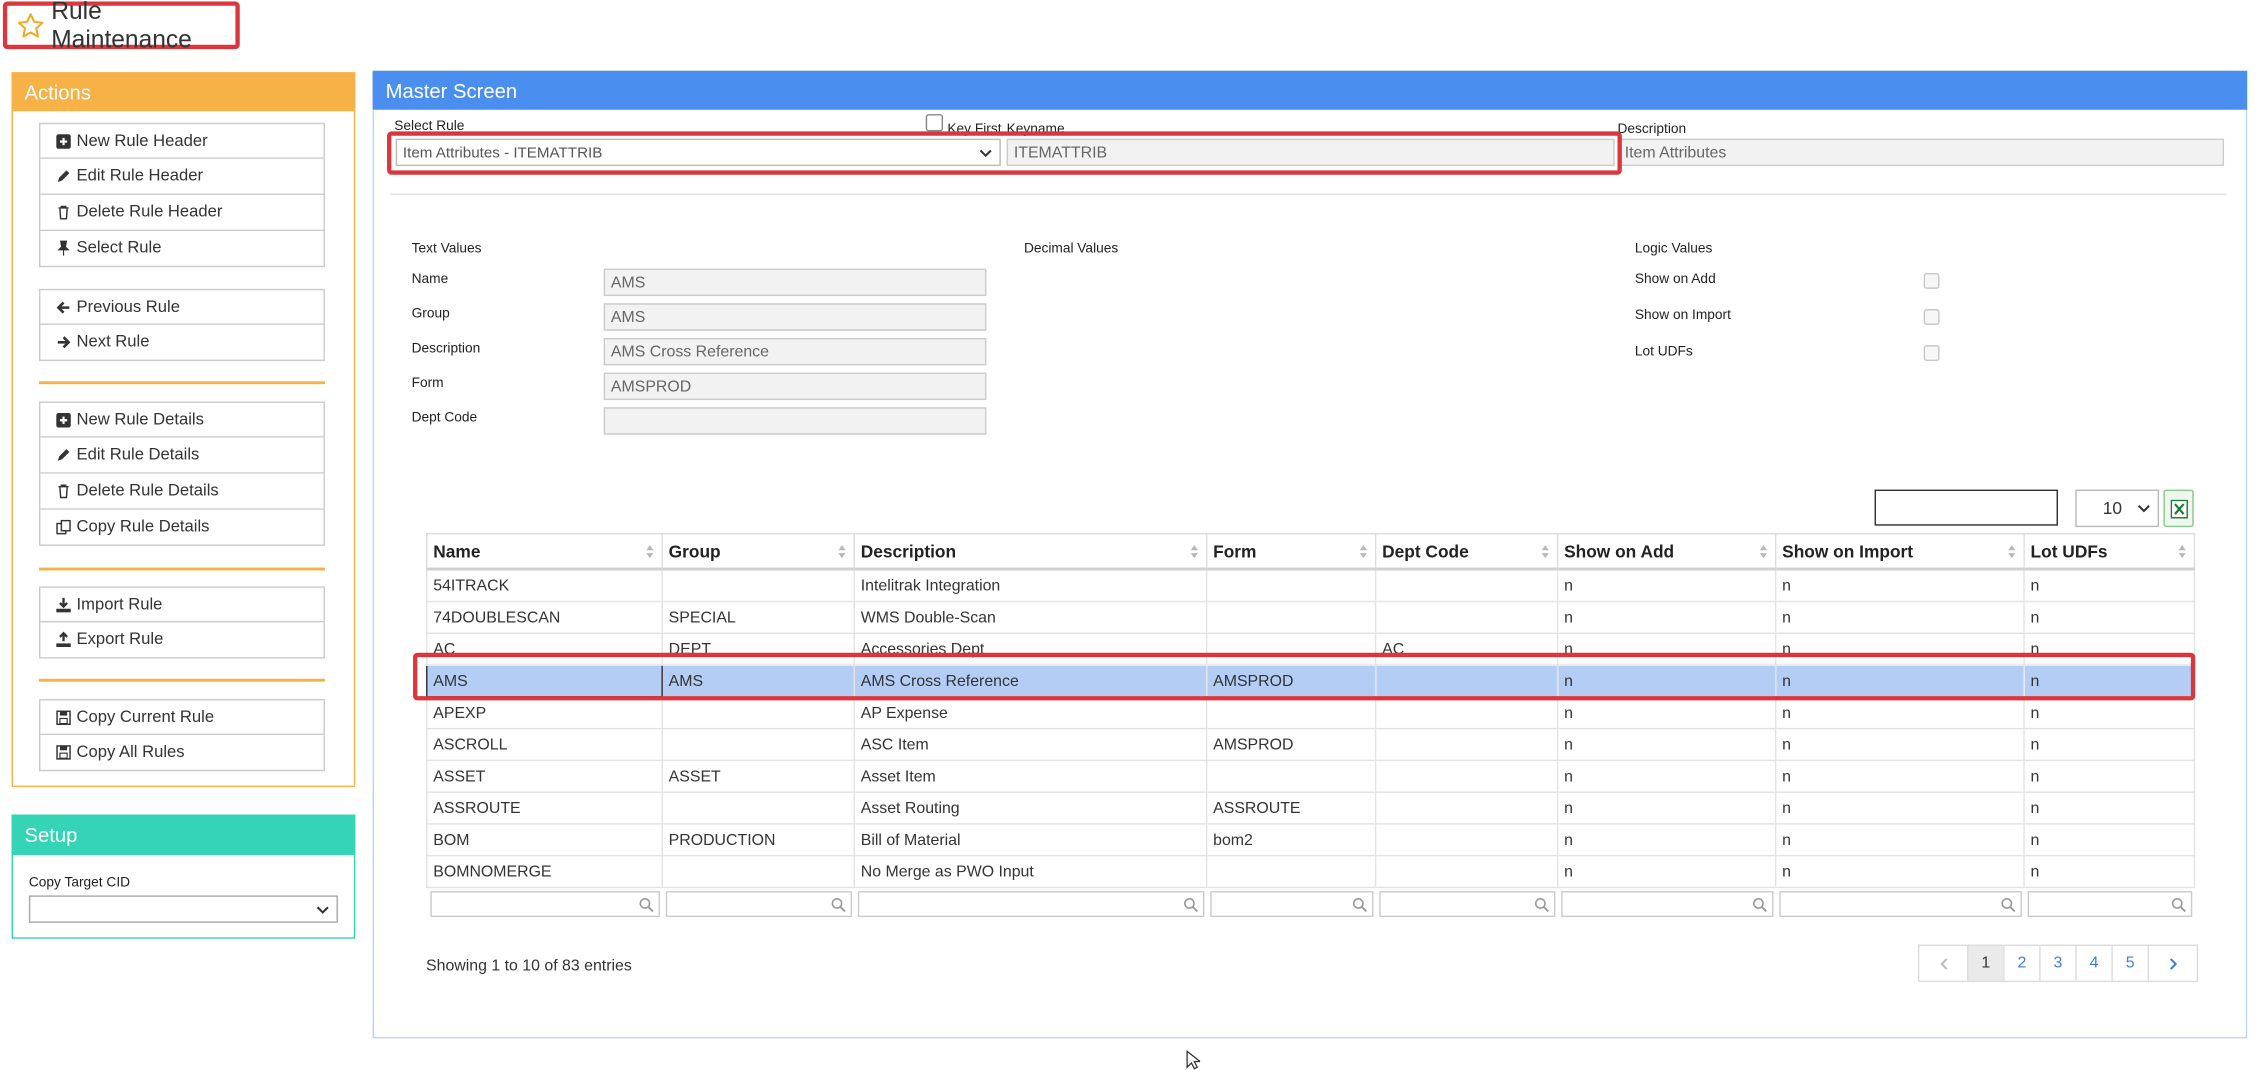  Describe the element at coordinates (544, 808) in the screenshot. I see `table-cell: ASSROUTE` at that location.